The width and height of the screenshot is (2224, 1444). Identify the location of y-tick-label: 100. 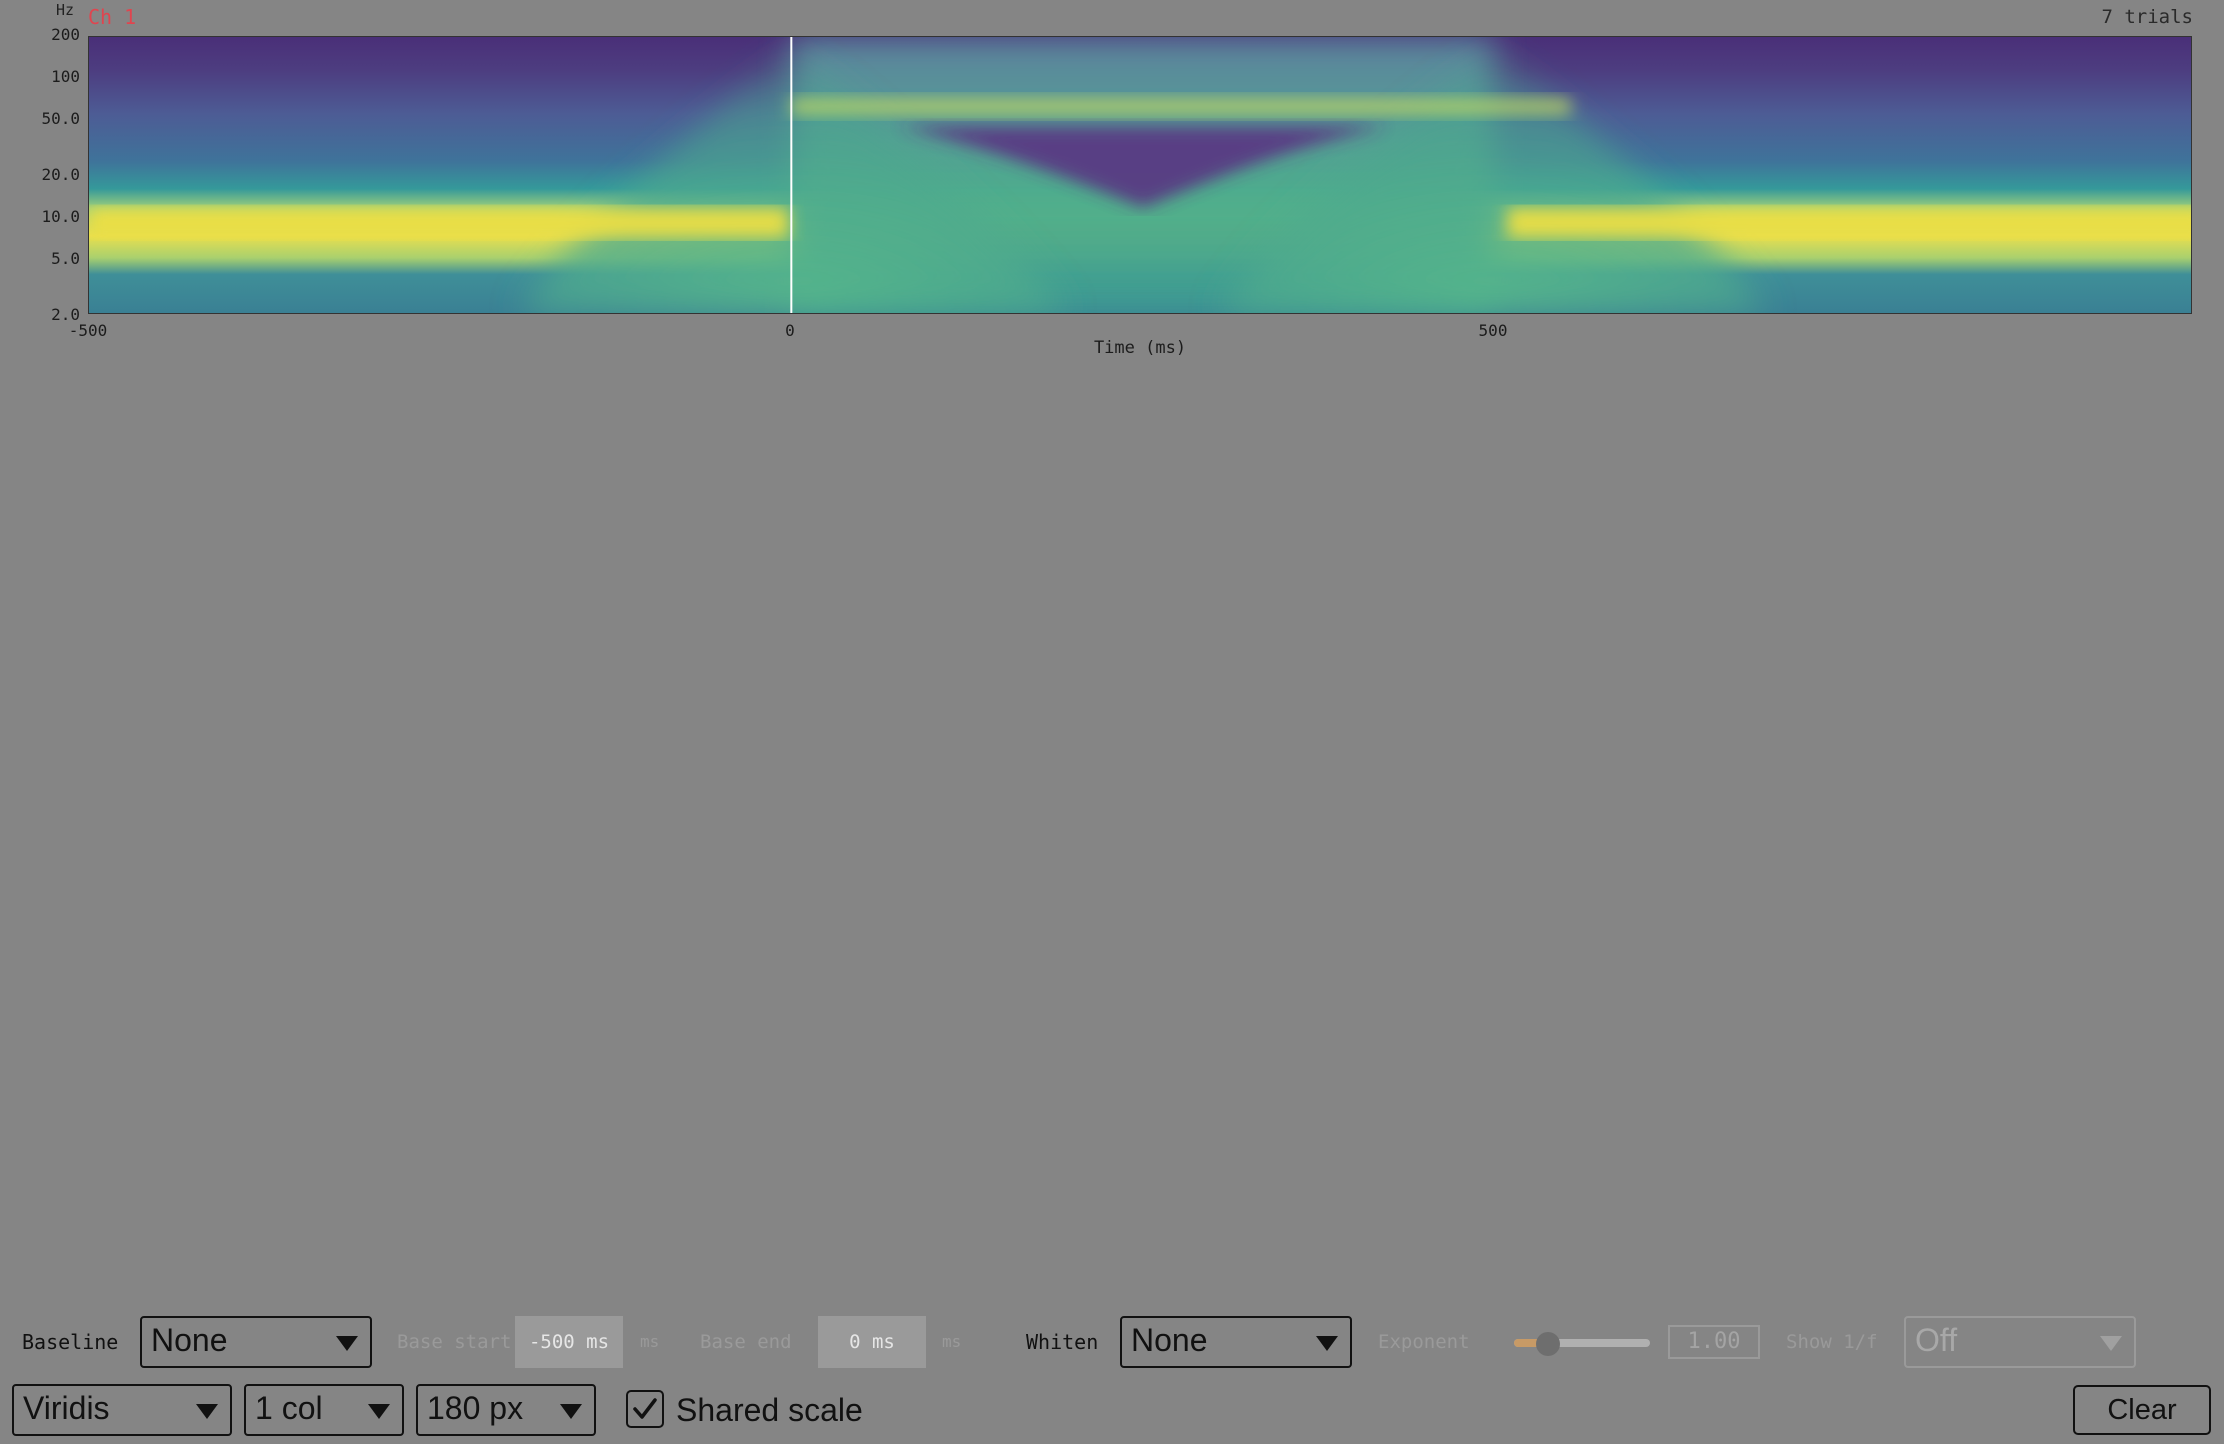
(65, 76).